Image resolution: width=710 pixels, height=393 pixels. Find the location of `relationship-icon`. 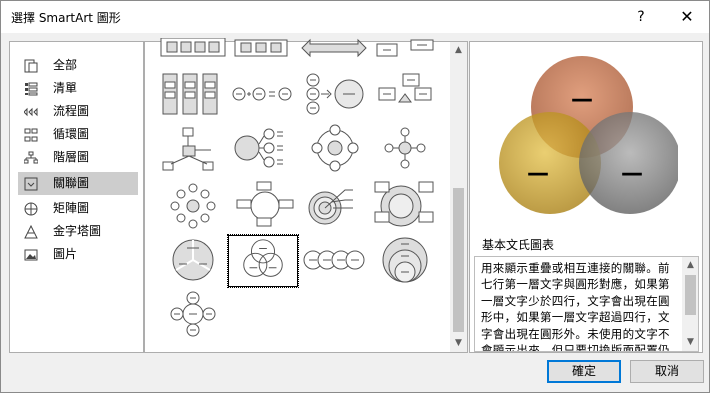

relationship-icon is located at coordinates (31, 184).